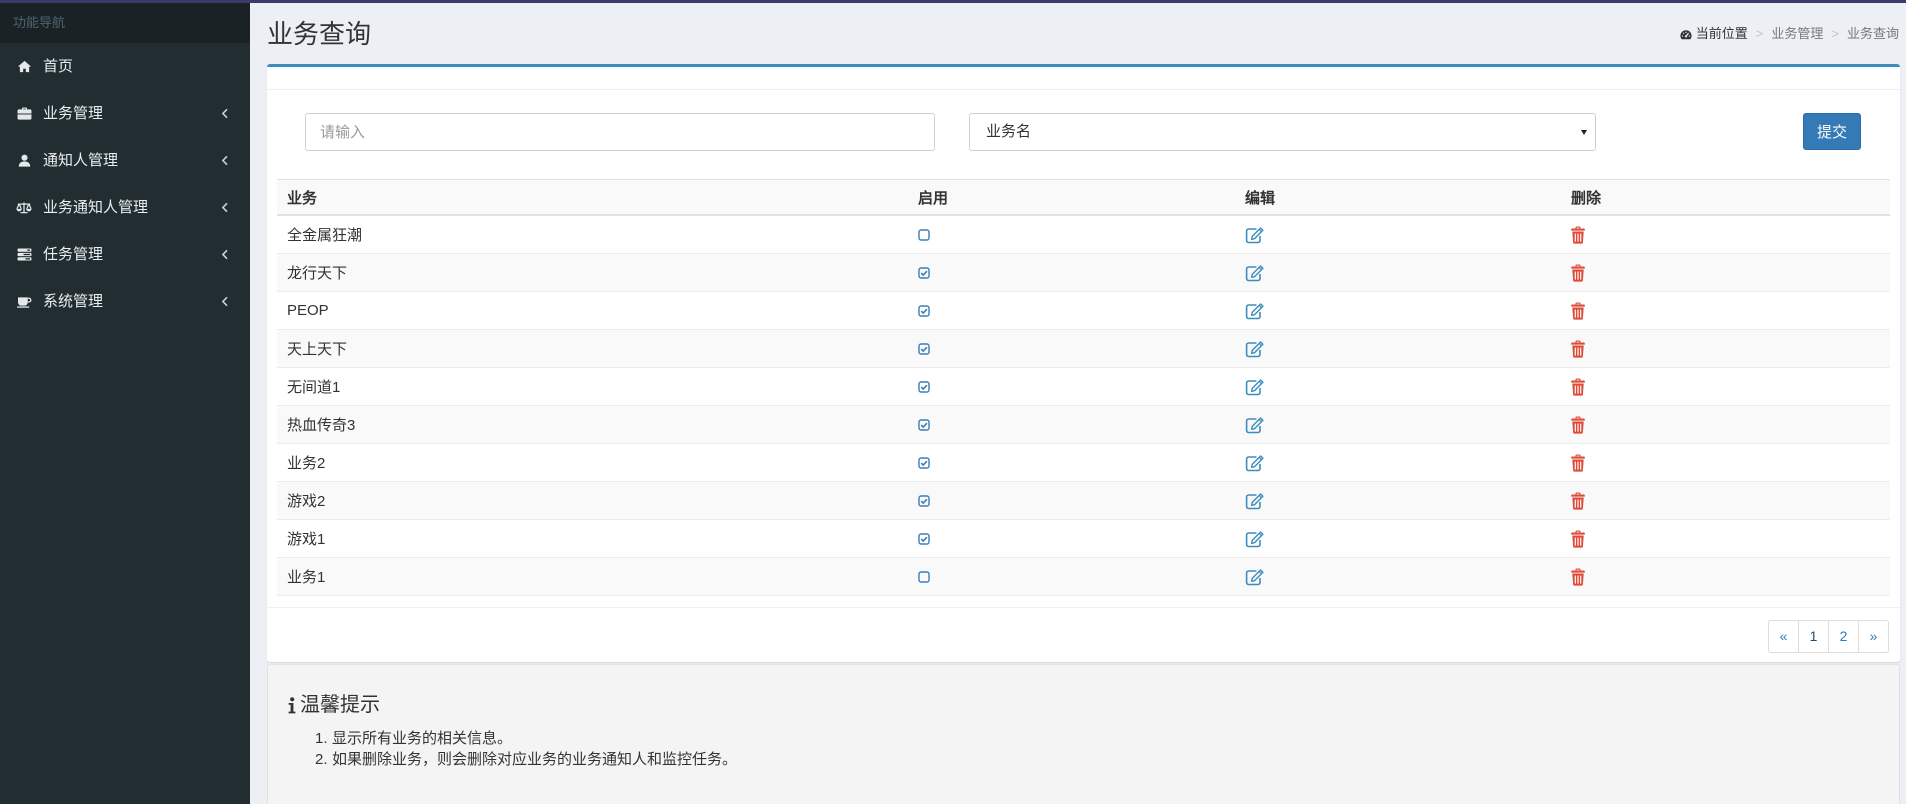  I want to click on tips-title: 温馨提示, so click(340, 705).